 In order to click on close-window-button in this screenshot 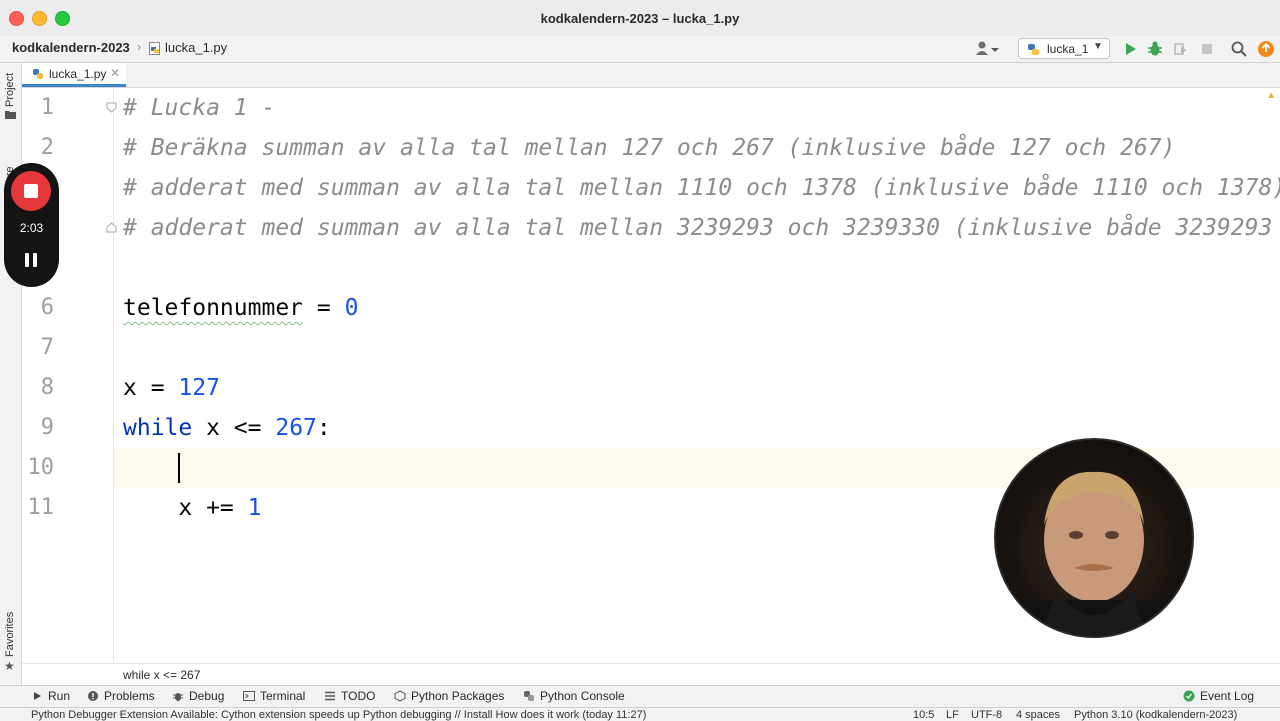, I will do `click(16, 18)`.